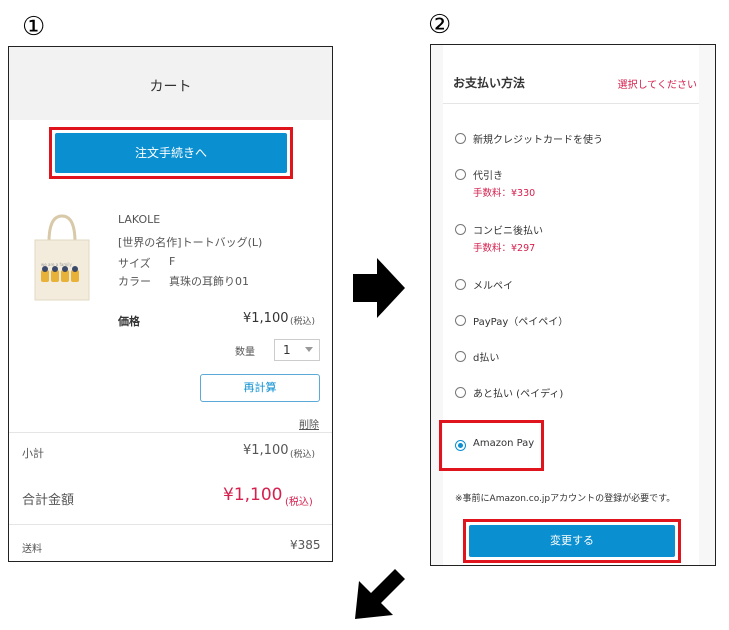  I want to click on shipping-label: 送料, so click(32, 549).